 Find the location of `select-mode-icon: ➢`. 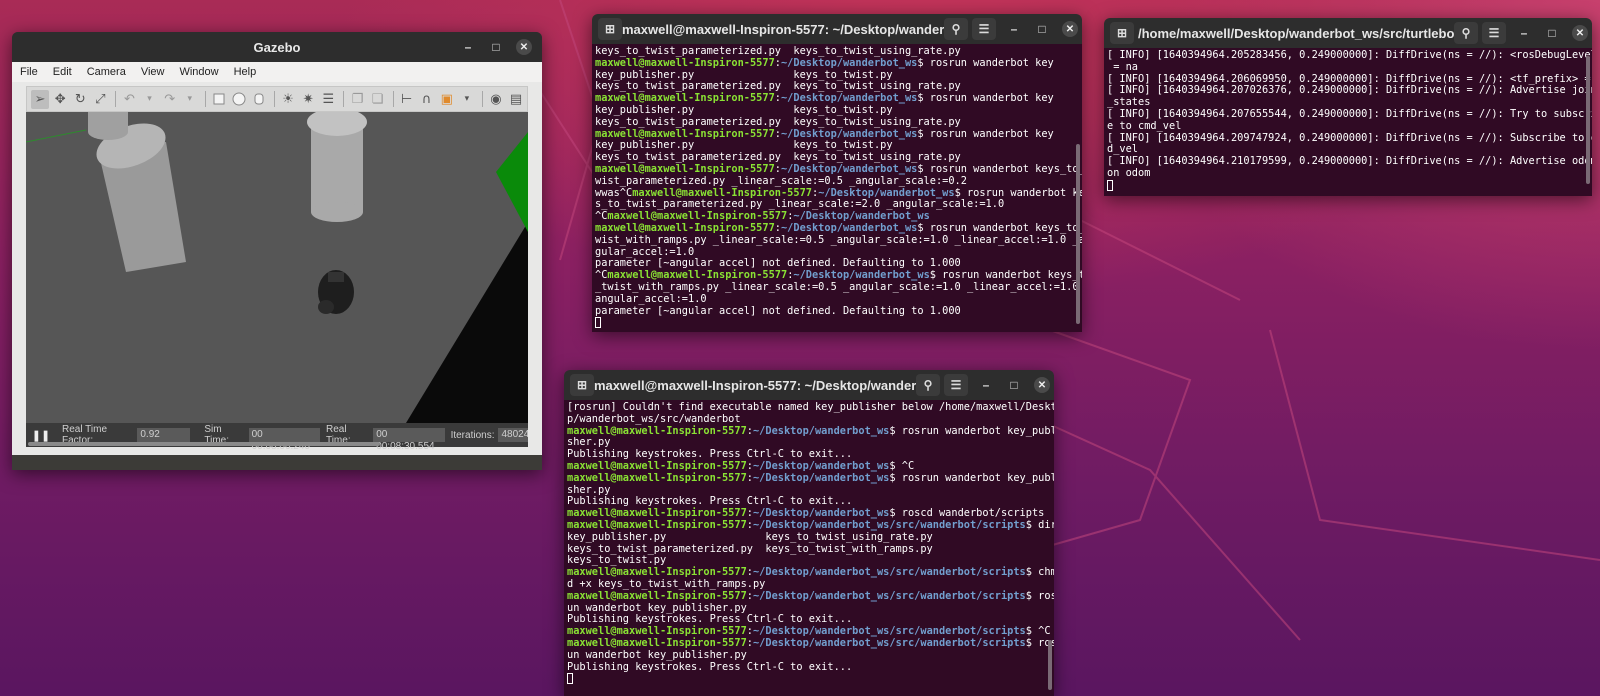

select-mode-icon: ➢ is located at coordinates (40, 99).